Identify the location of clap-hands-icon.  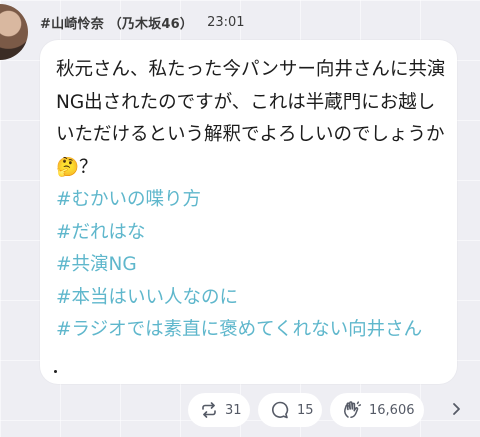
(352, 410).